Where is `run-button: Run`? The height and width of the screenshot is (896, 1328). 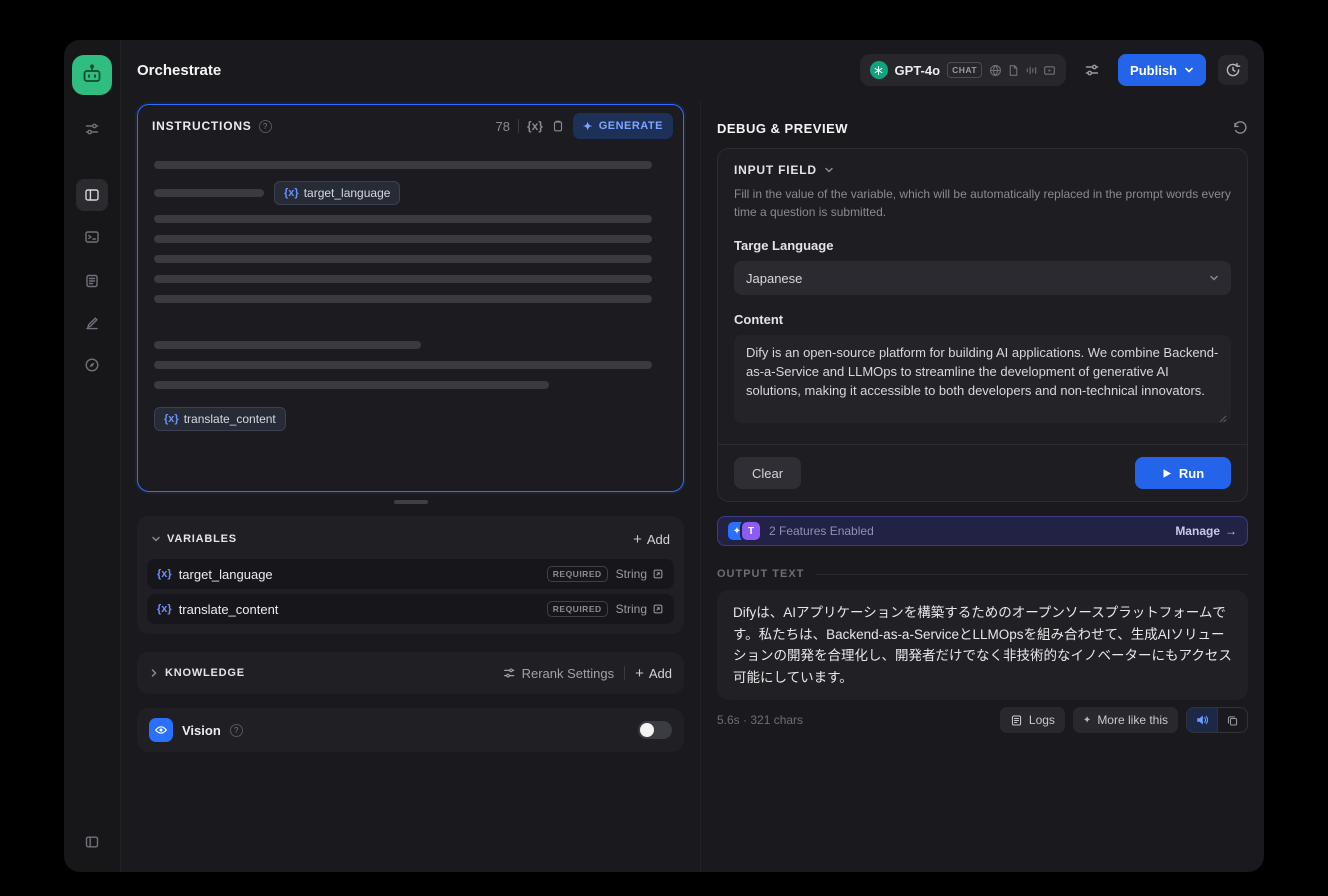 run-button: Run is located at coordinates (1183, 473).